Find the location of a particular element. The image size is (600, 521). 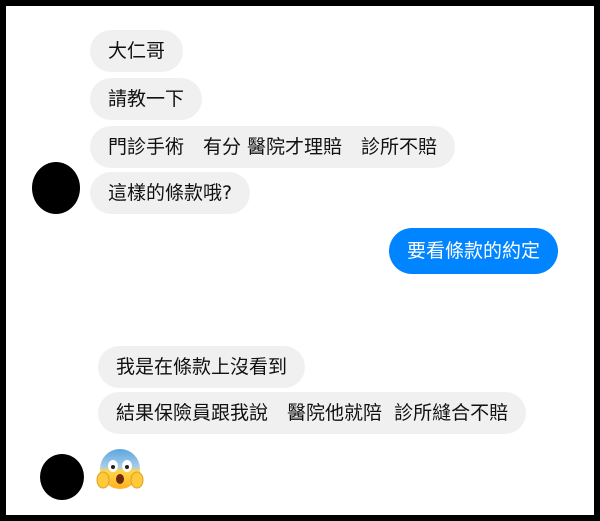

incoming-message-bubble: 結果保險員跟我說 醫院他就陪 診所縫合不賠 is located at coordinates (312, 413).